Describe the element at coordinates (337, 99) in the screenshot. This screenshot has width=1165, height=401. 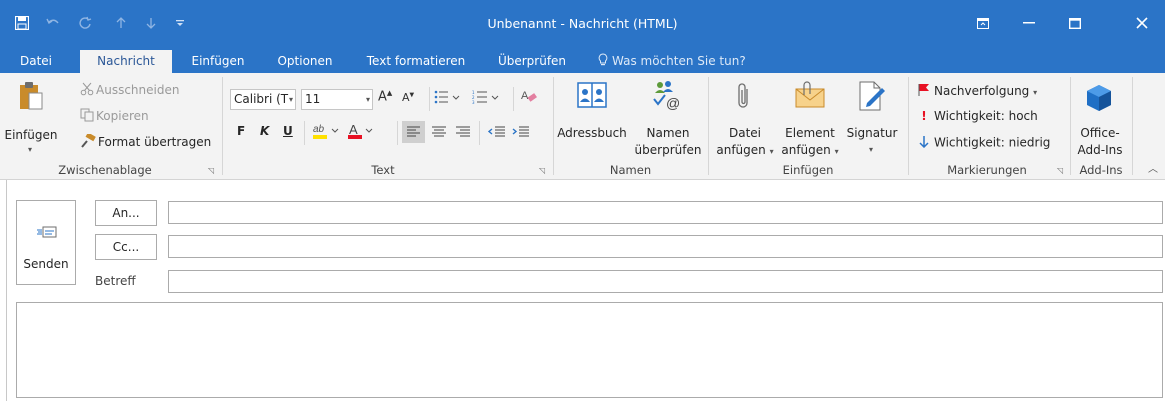
I see `font-size-combo: 11 ▾` at that location.